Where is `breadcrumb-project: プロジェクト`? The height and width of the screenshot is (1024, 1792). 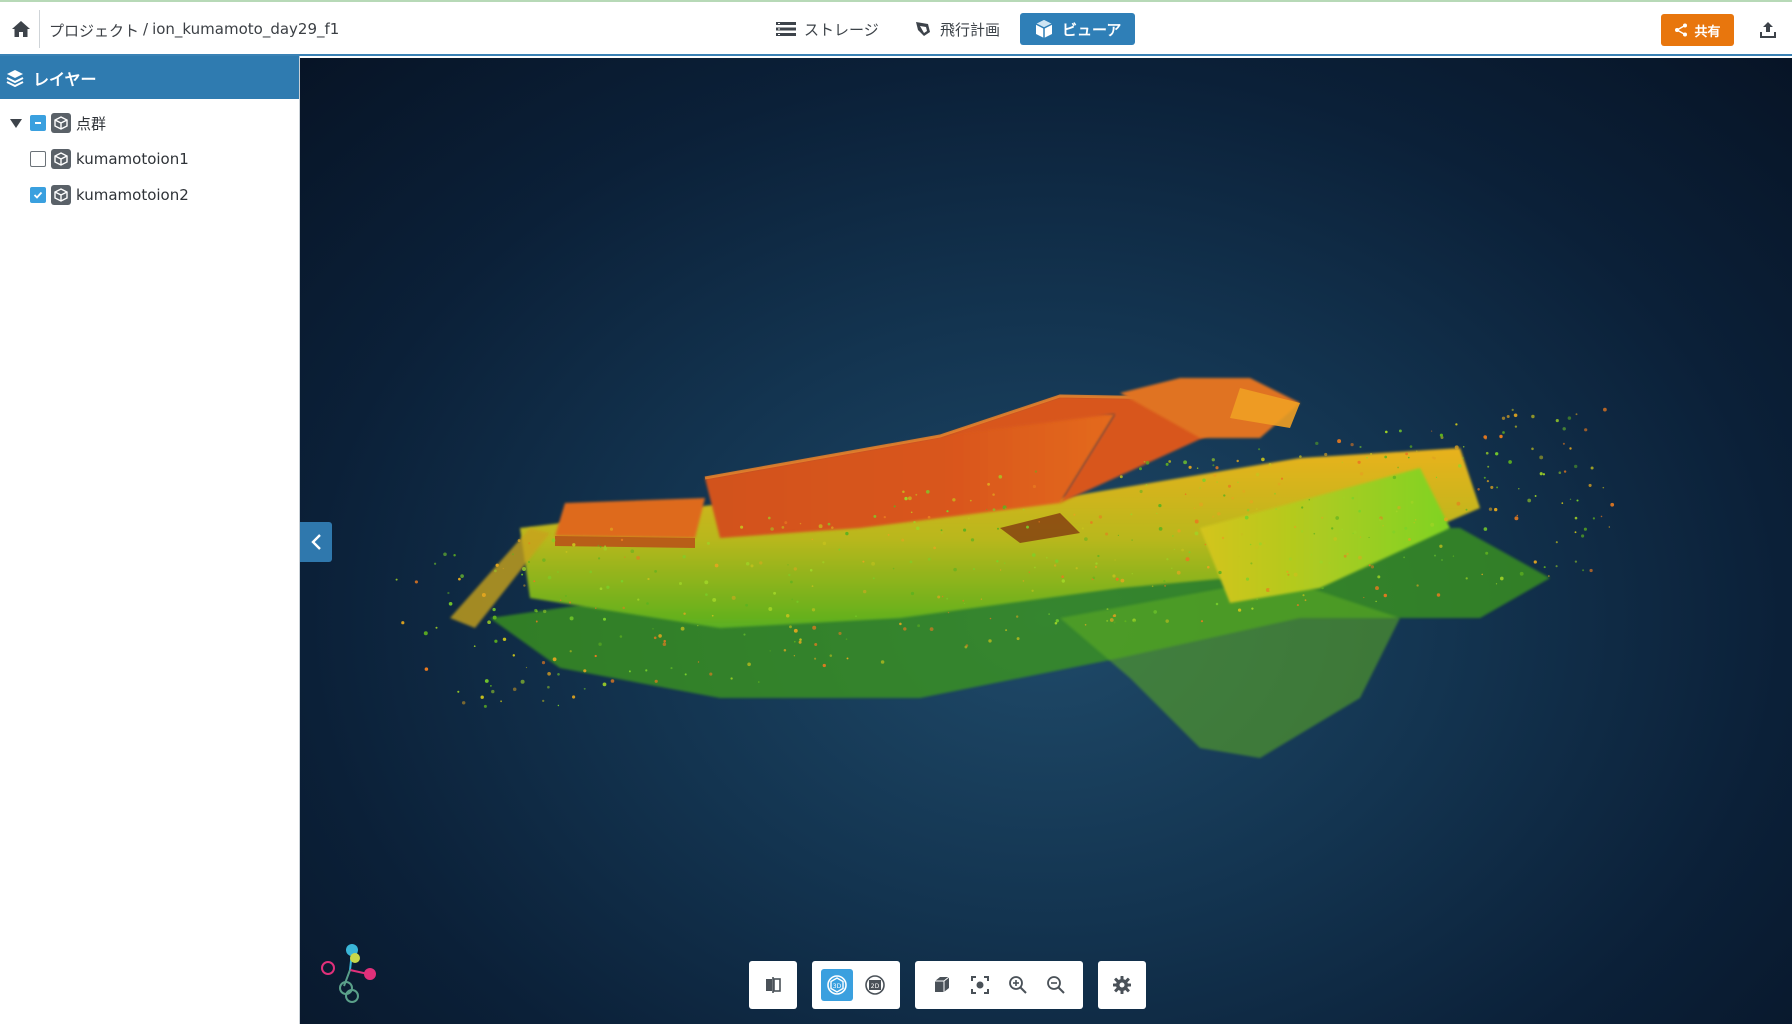
breadcrumb-project: プロジェクト is located at coordinates (94, 30).